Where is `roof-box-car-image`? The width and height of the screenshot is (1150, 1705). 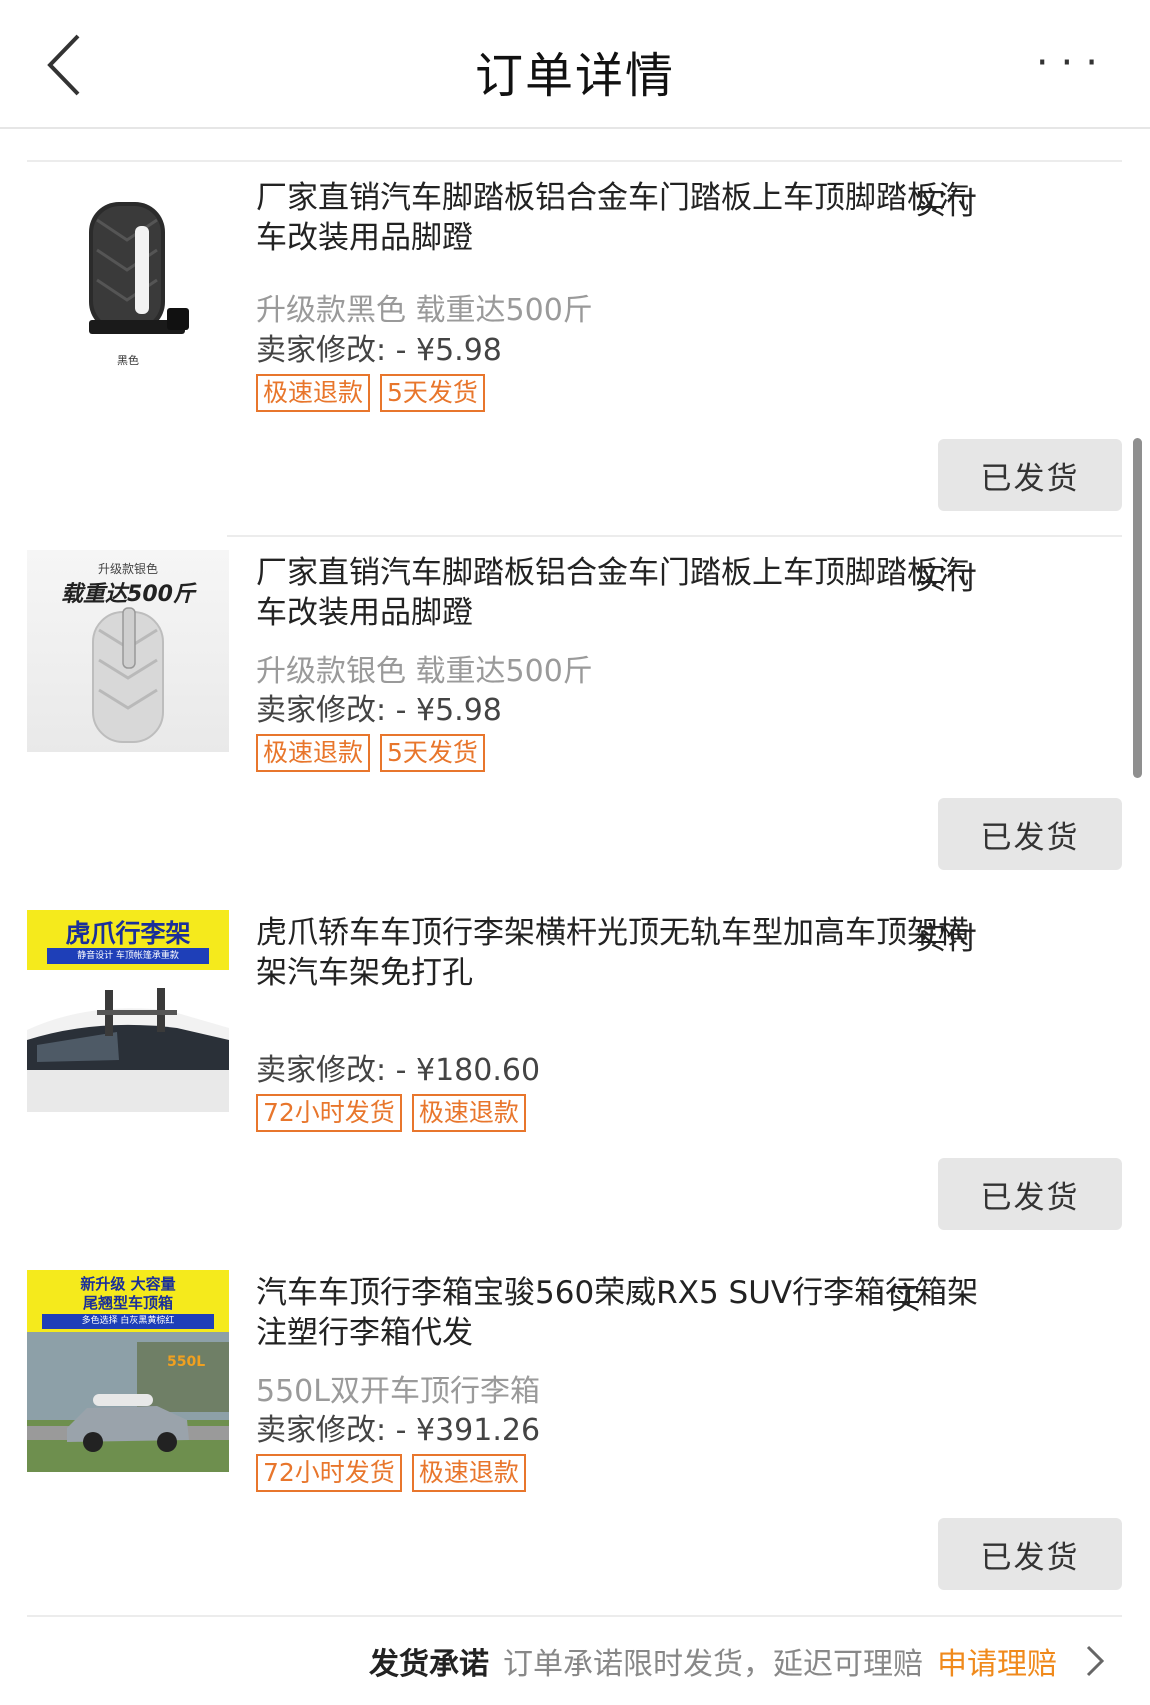
roof-box-car-image is located at coordinates (128, 1402).